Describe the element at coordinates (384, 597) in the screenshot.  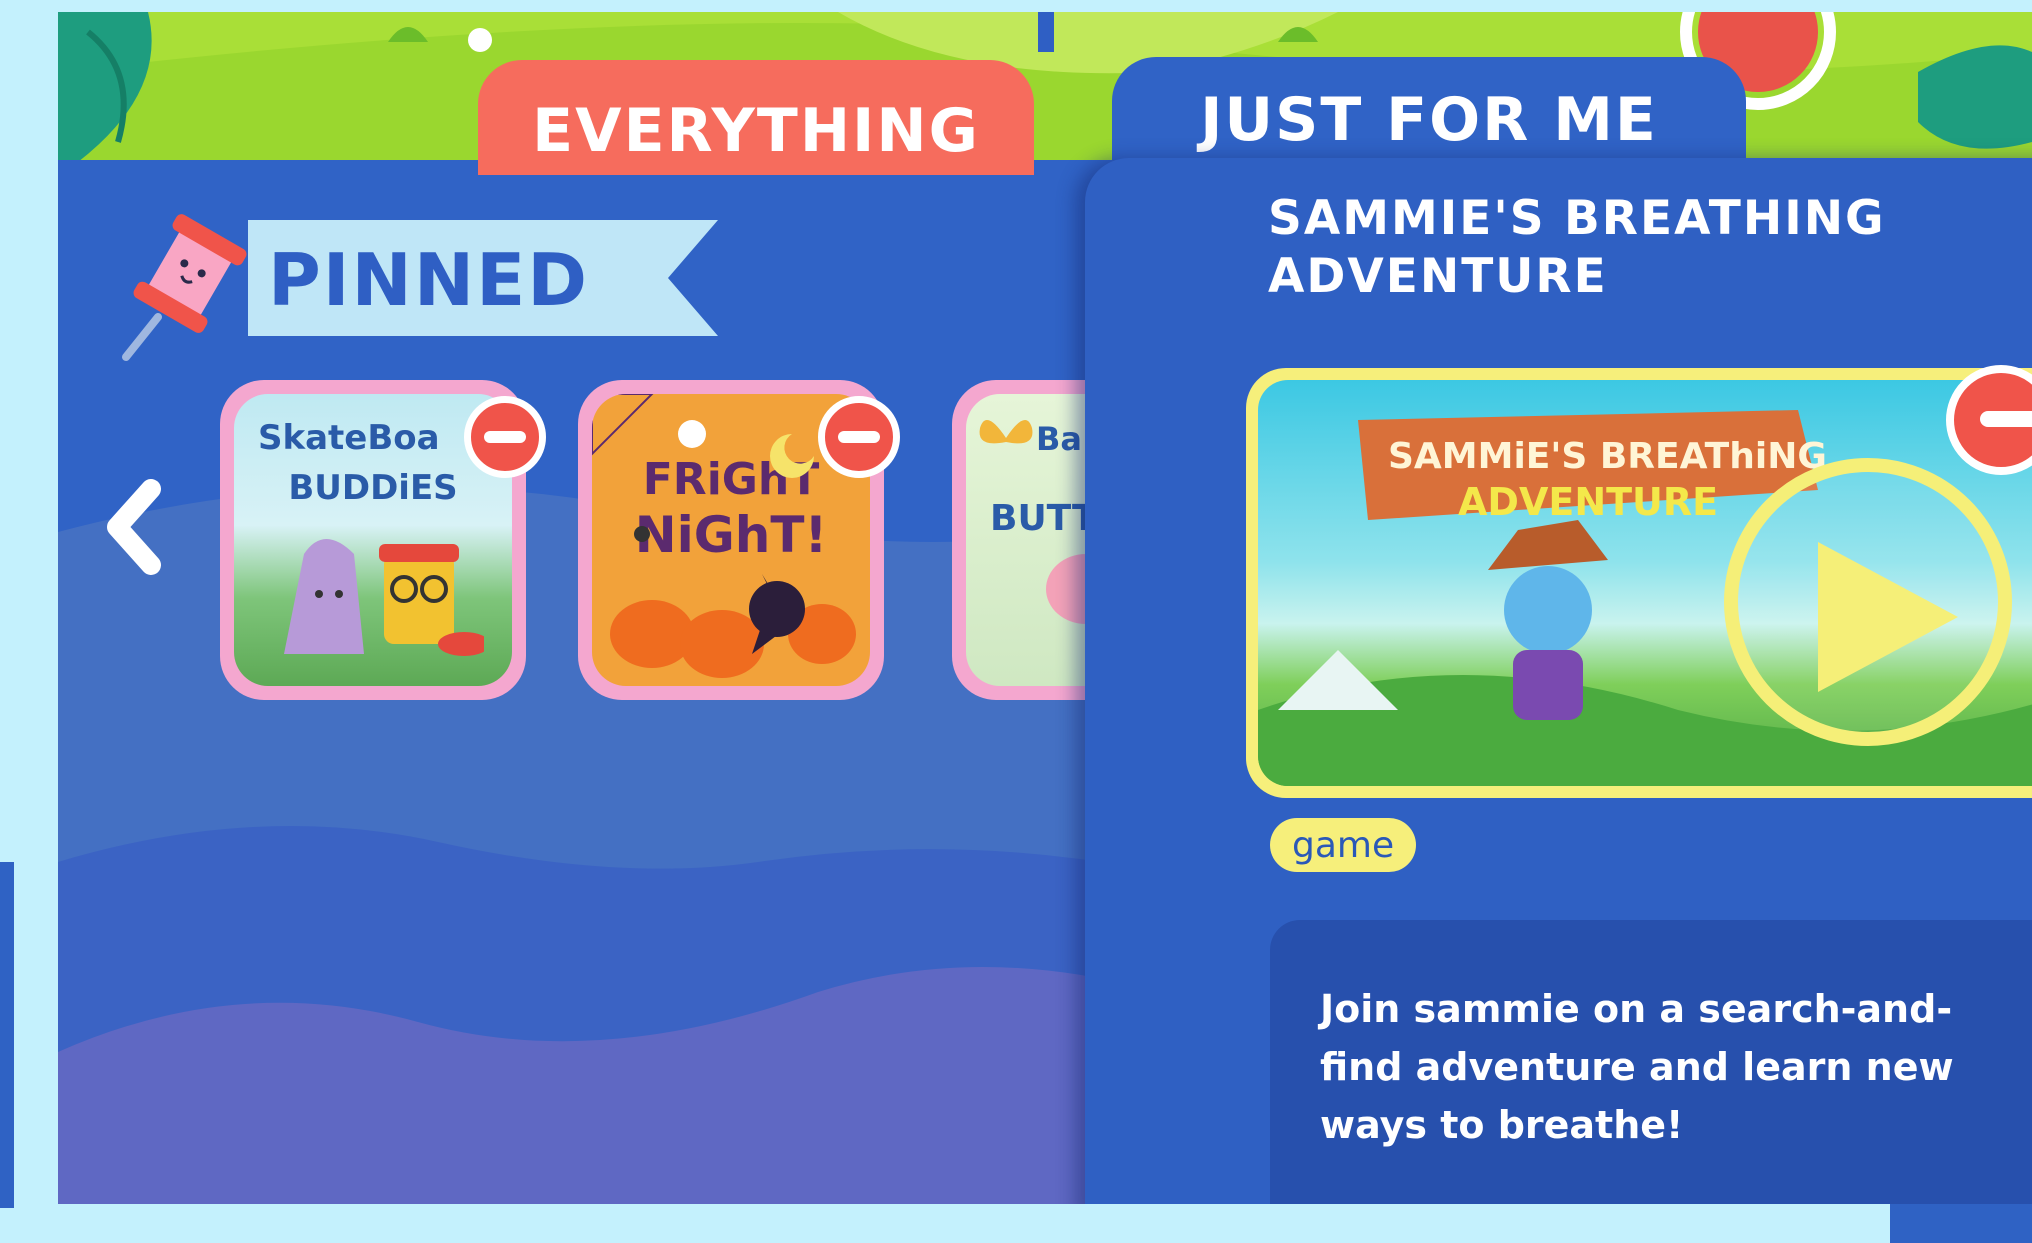
I see `card-art` at that location.